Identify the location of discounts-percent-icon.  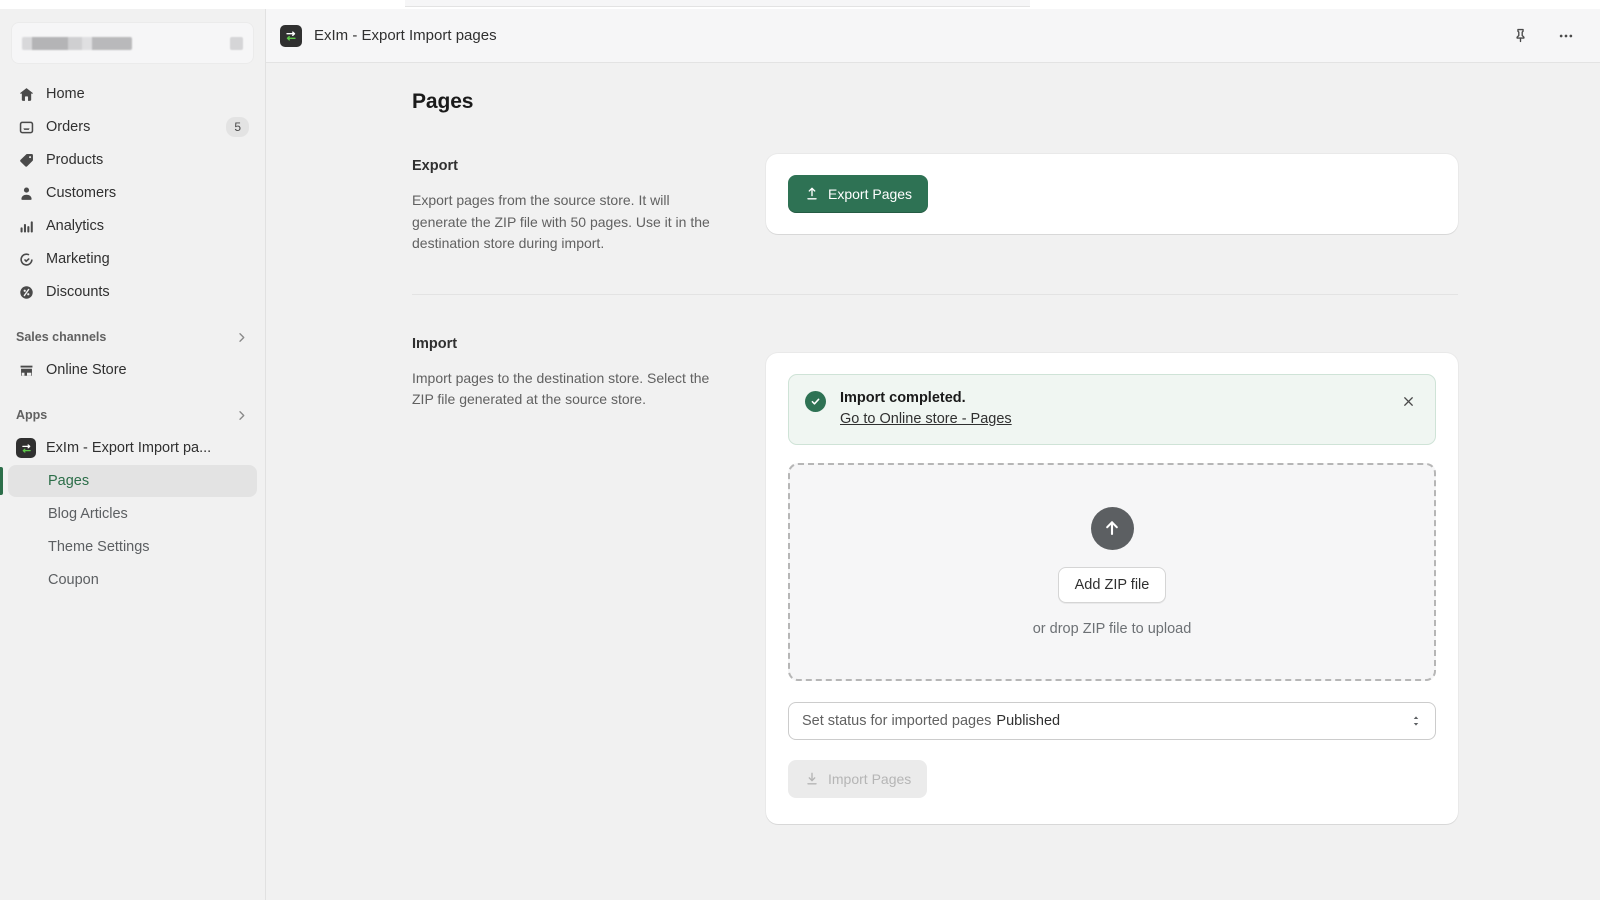
(26, 292).